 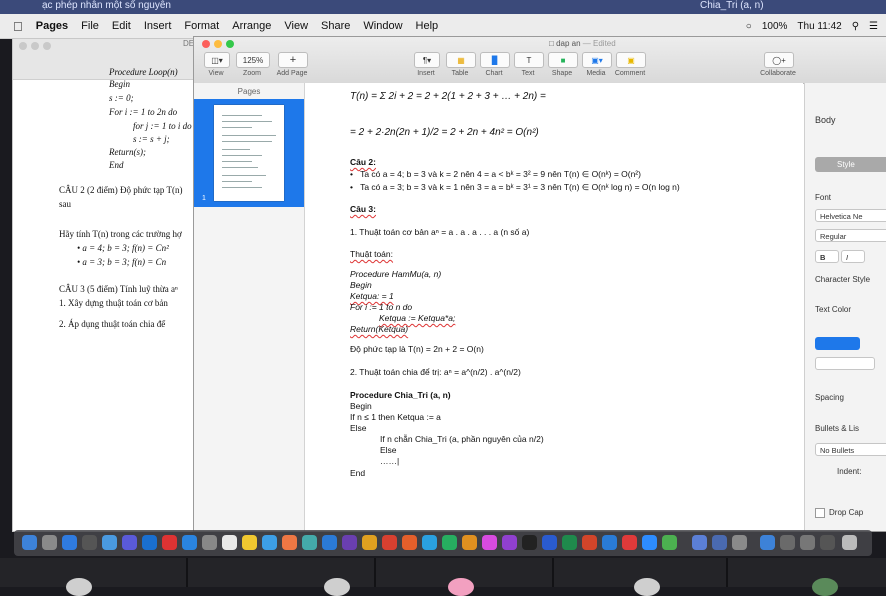 What do you see at coordinates (335, 26) in the screenshot?
I see `menu-share: Share` at bounding box center [335, 26].